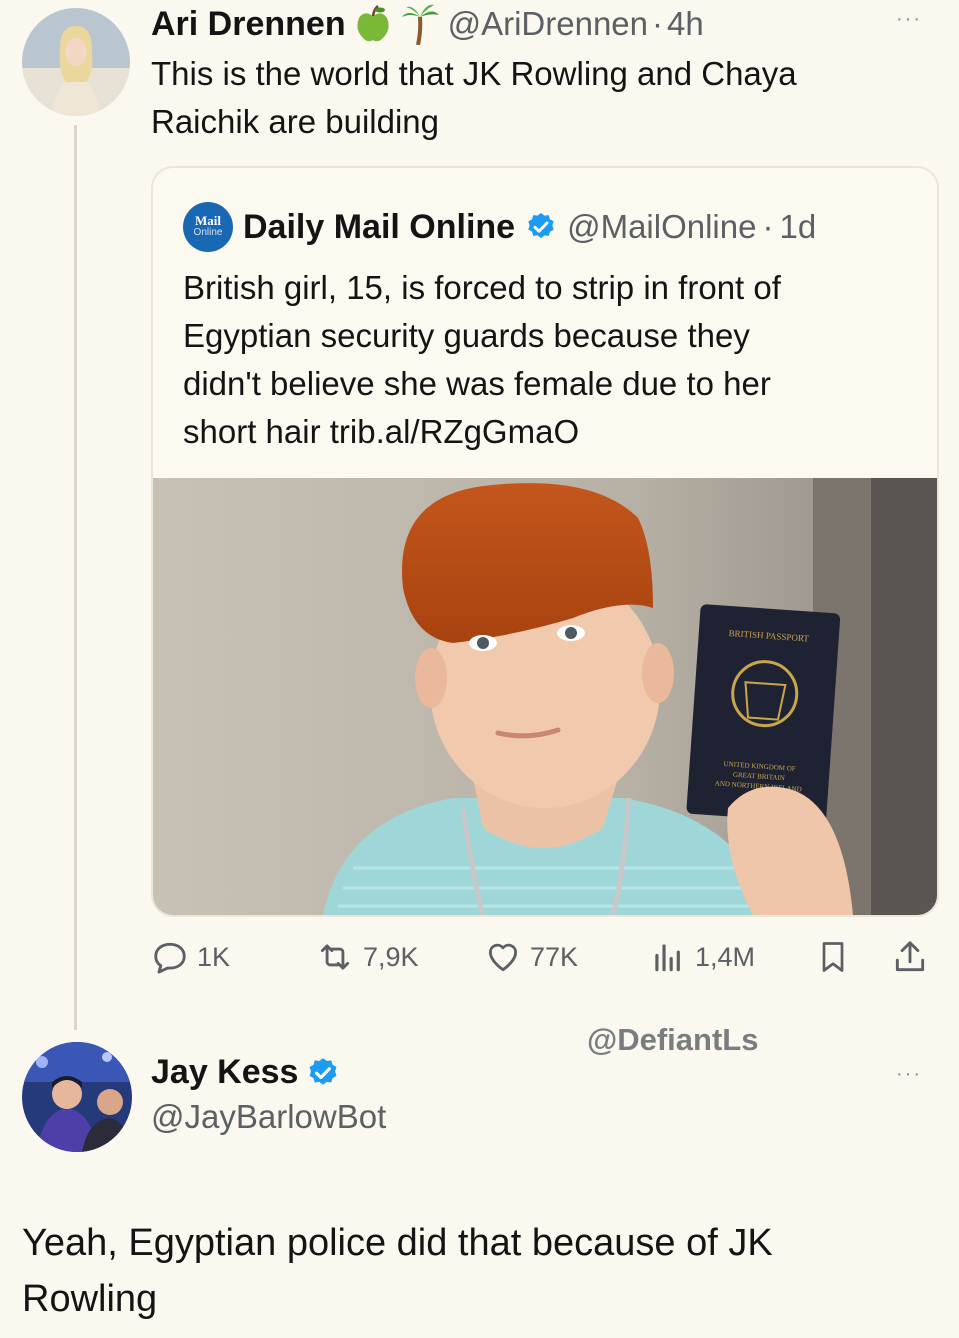 The width and height of the screenshot is (959, 1338). Describe the element at coordinates (372, 23) in the screenshot. I see `green-apple-icon` at that location.